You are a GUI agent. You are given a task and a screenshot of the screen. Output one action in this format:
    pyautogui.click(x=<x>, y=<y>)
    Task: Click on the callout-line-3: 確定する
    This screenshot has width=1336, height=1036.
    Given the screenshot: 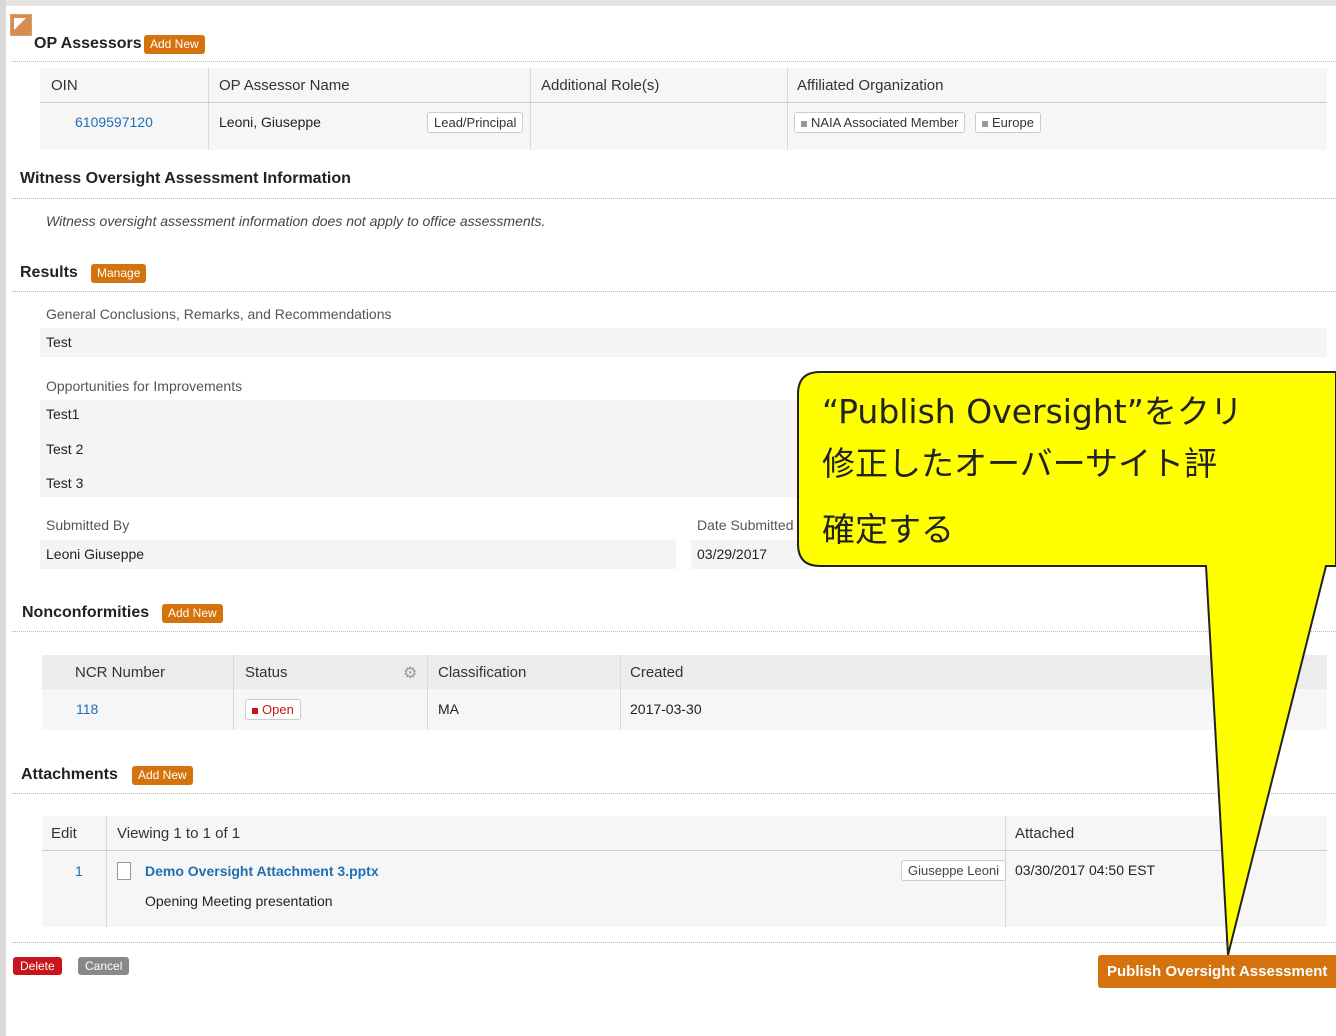 What is the action you would take?
    pyautogui.click(x=888, y=529)
    